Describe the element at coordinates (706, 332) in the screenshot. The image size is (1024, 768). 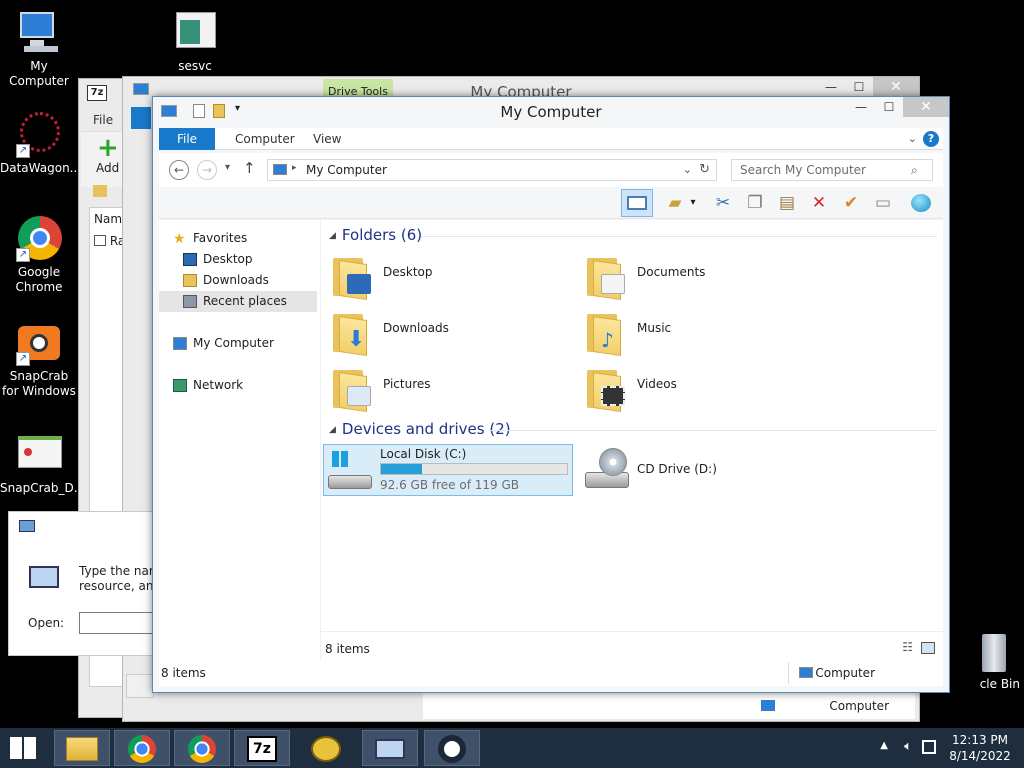
I see `folder-music: ♪ Music` at that location.